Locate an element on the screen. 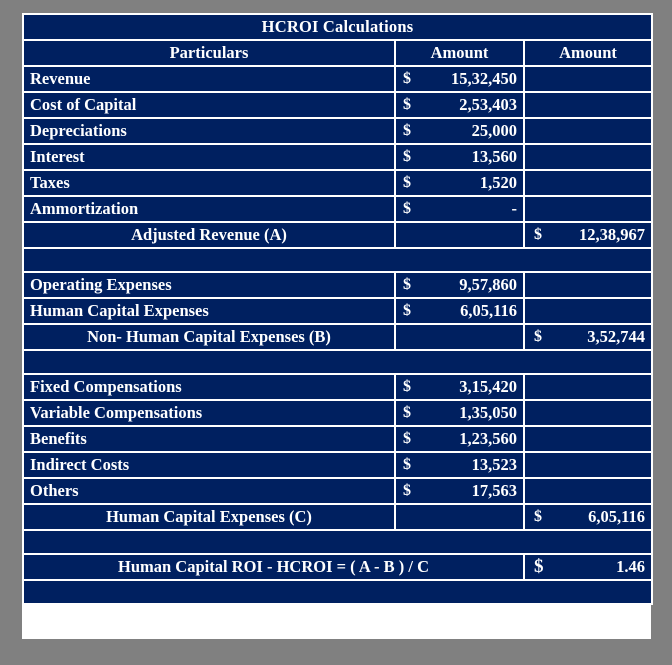  row-amount: $ 1,520 is located at coordinates (459, 183).